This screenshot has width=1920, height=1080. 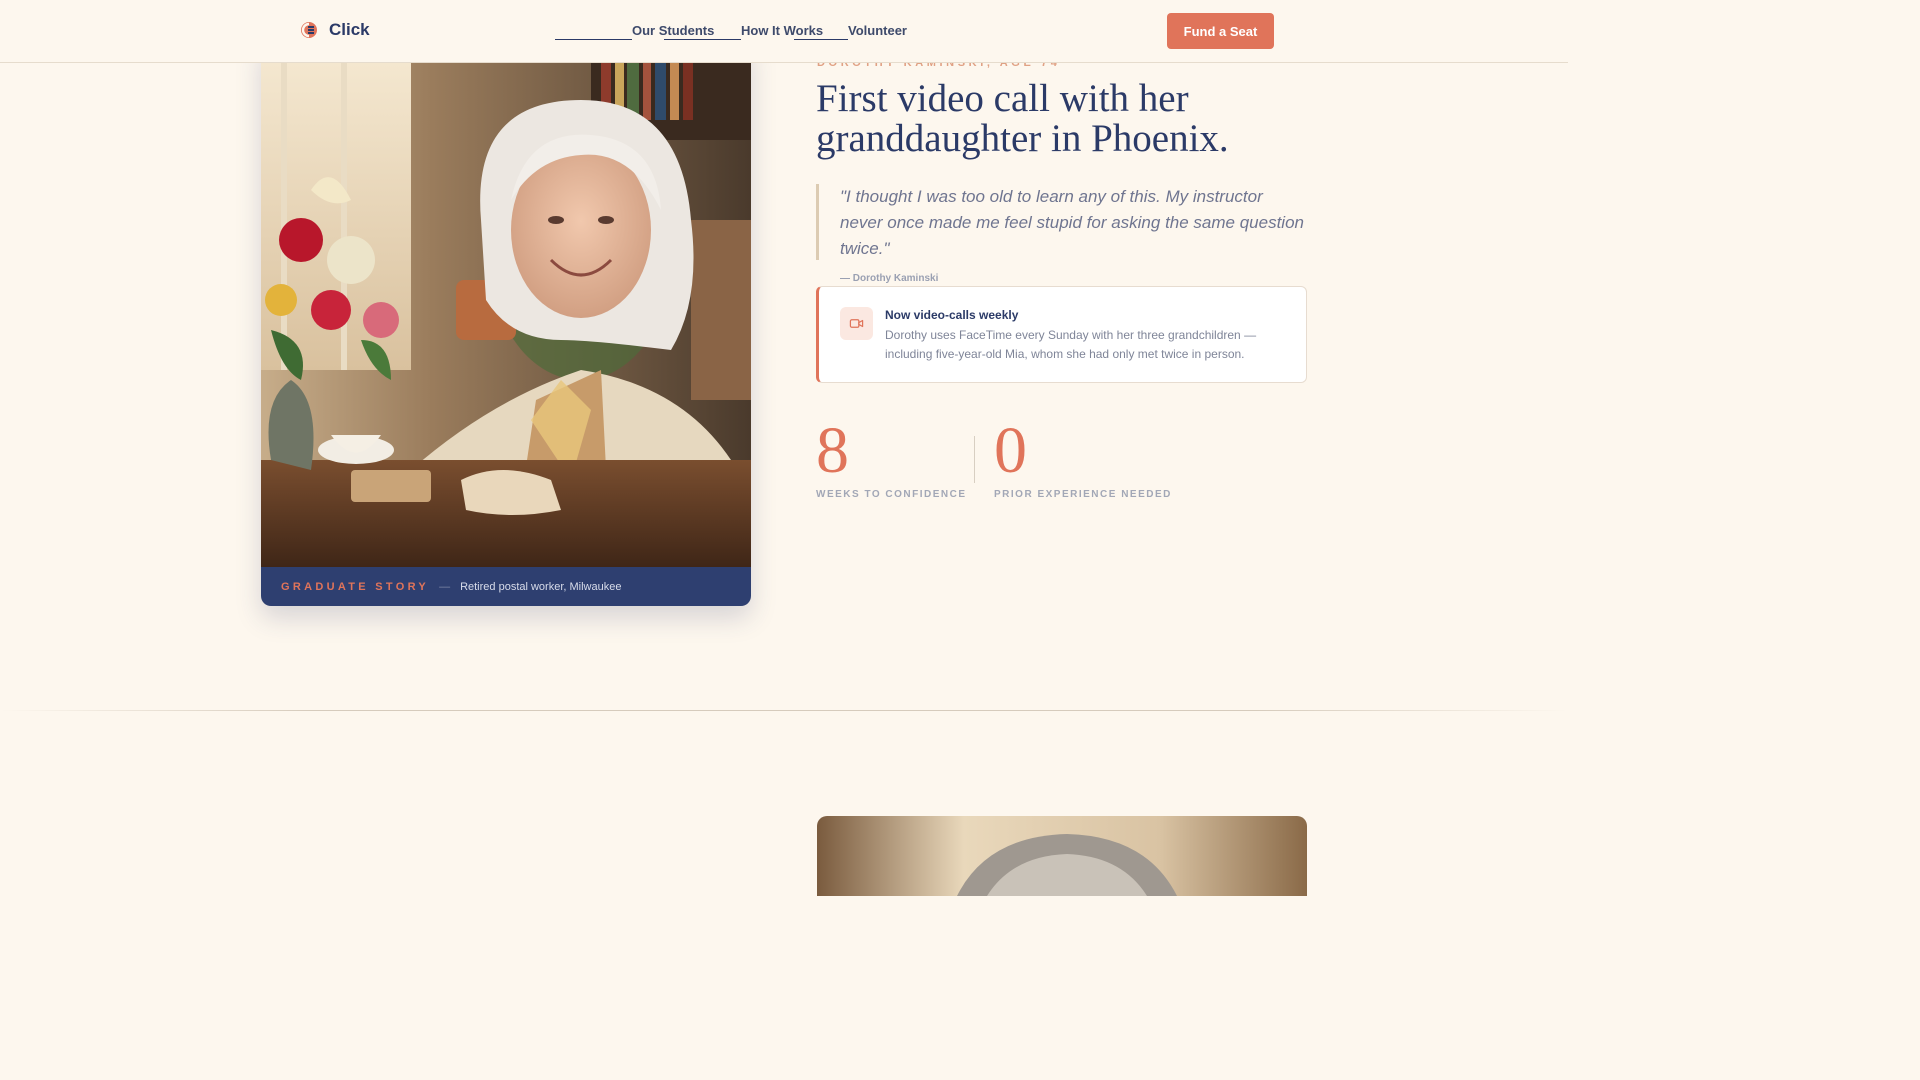 I want to click on stat-experience: 0 PRIOR EXPERIENCE NEEDED, so click(x=1083, y=457).